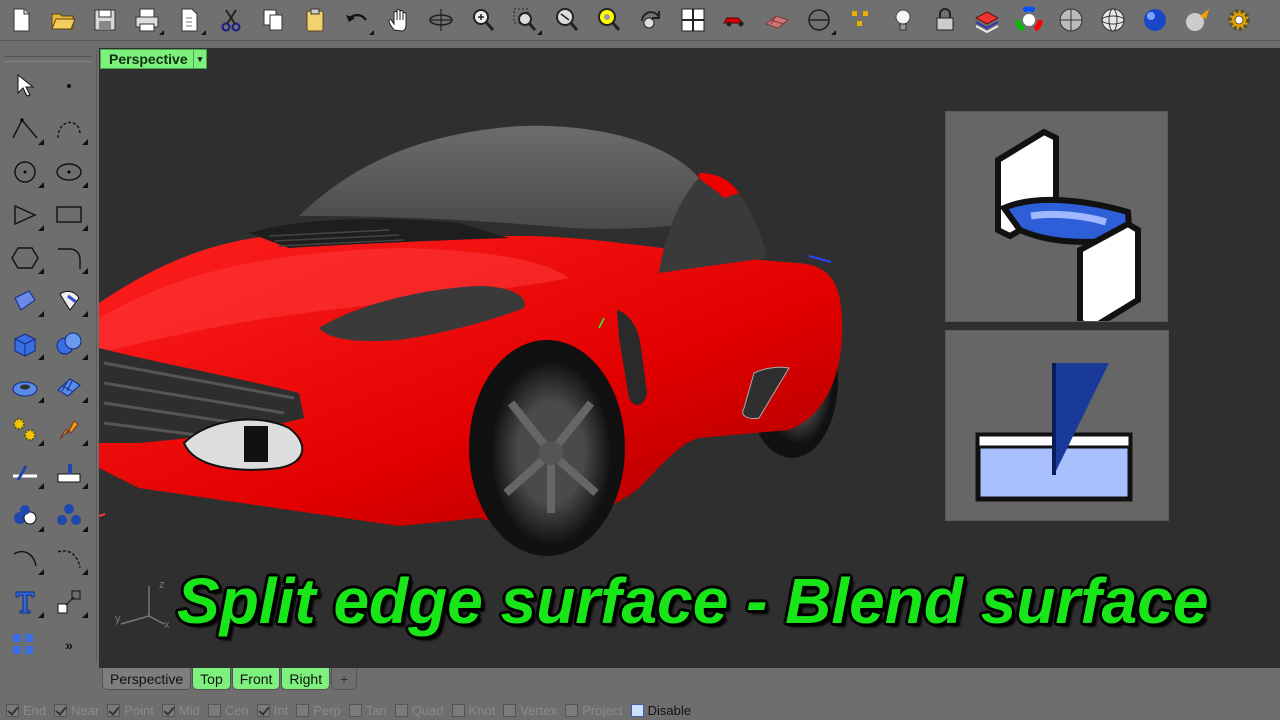  Describe the element at coordinates (25, 472) in the screenshot. I see `split-icon` at that location.